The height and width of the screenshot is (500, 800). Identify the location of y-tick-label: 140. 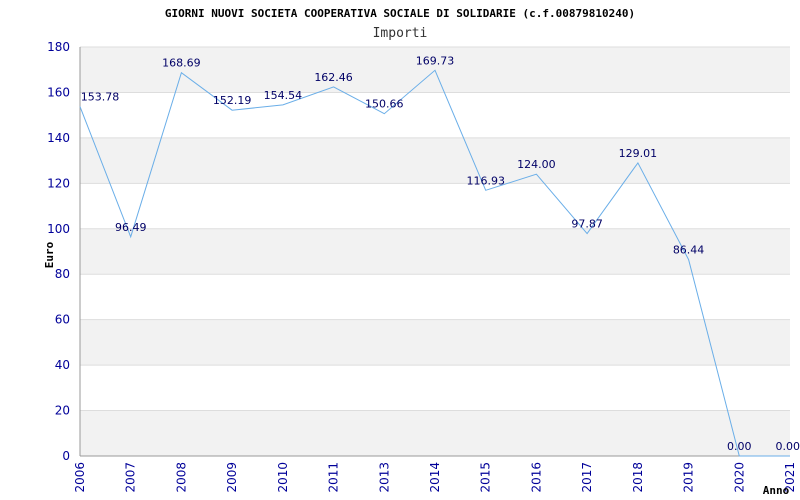
(58, 138).